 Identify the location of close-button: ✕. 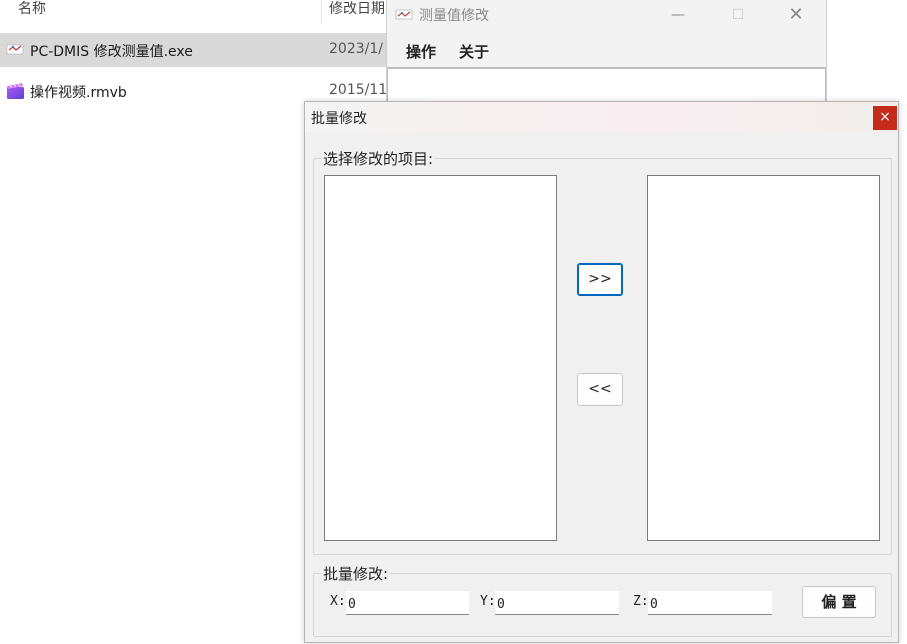
(796, 16).